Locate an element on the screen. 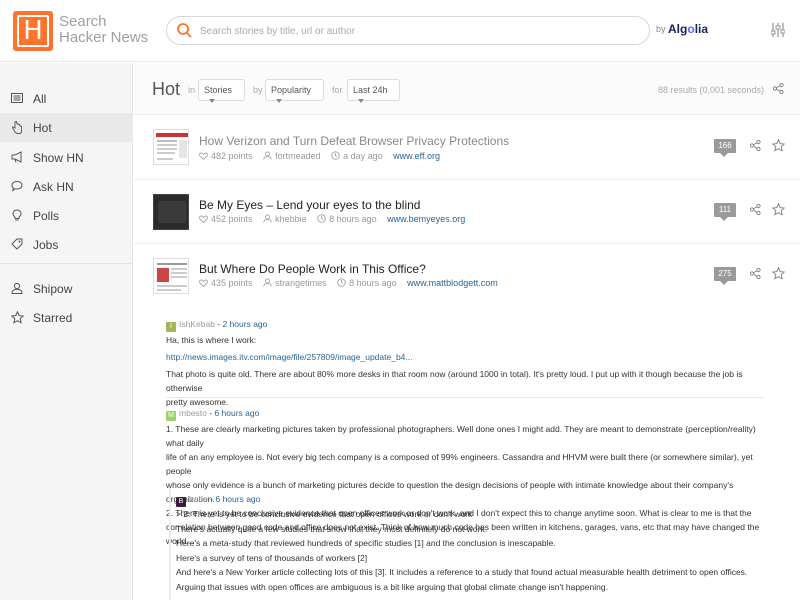  search-box is located at coordinates (408, 30).